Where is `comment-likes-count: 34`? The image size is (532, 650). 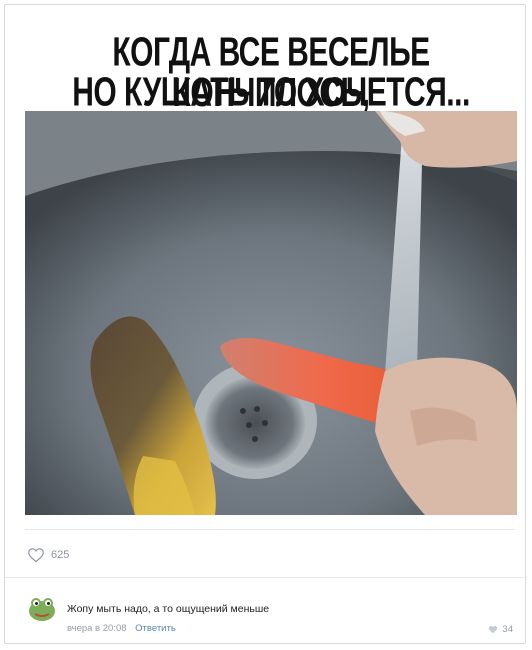
comment-likes-count: 34 is located at coordinates (507, 629).